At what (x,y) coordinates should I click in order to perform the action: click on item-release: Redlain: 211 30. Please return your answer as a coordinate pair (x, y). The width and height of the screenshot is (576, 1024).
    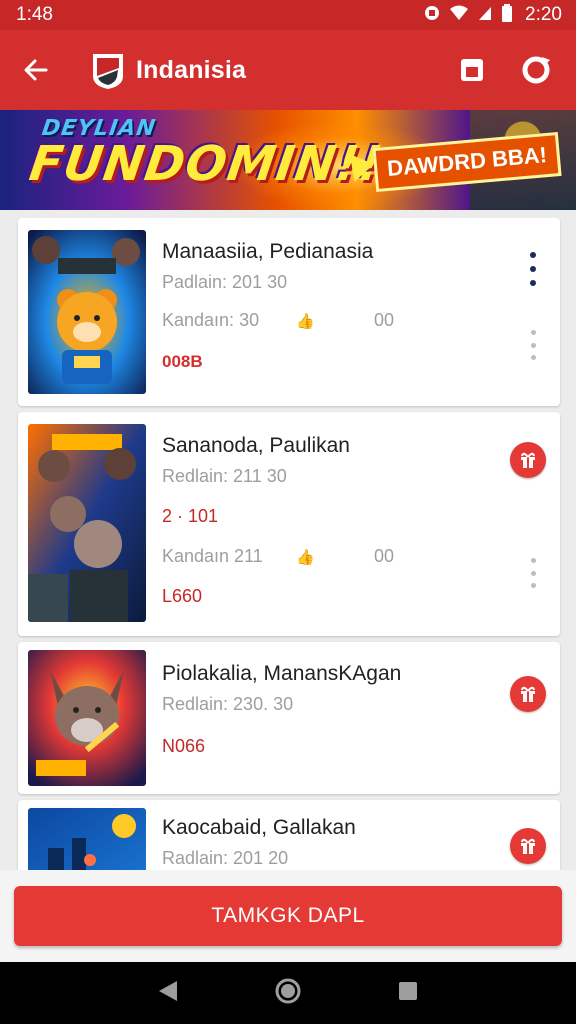
    Looking at the image, I should click on (224, 476).